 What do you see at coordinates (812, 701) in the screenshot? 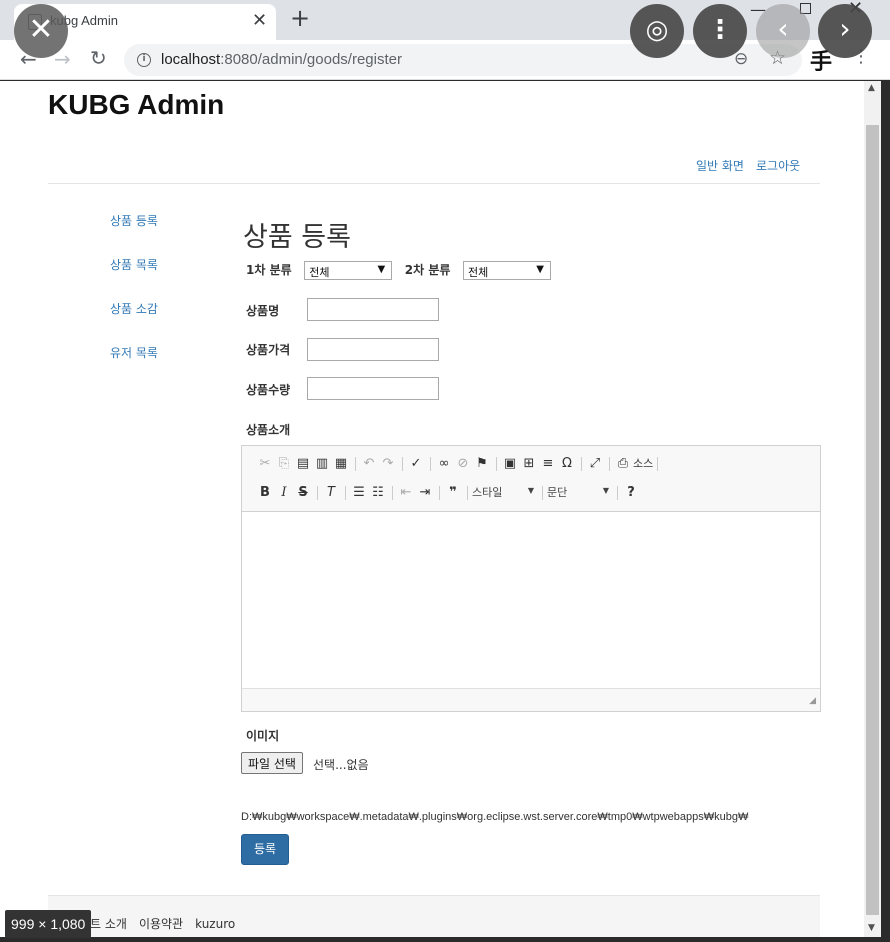
I see `resize-handle-icon: ◢` at bounding box center [812, 701].